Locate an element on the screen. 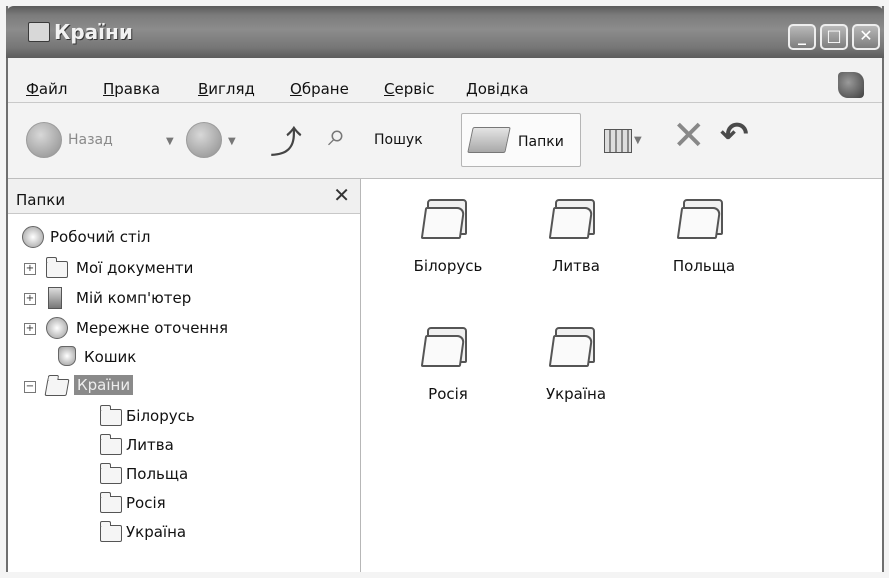  folder-label: Україна is located at coordinates (576, 394).